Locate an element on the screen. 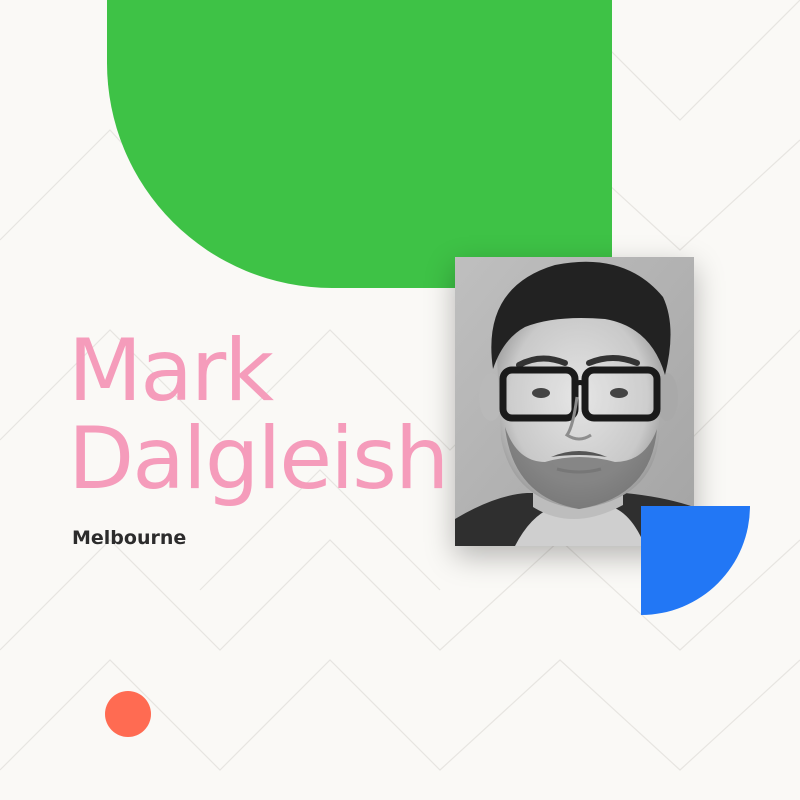  speaker-name: Mark Dalgleish is located at coordinates (258, 415).